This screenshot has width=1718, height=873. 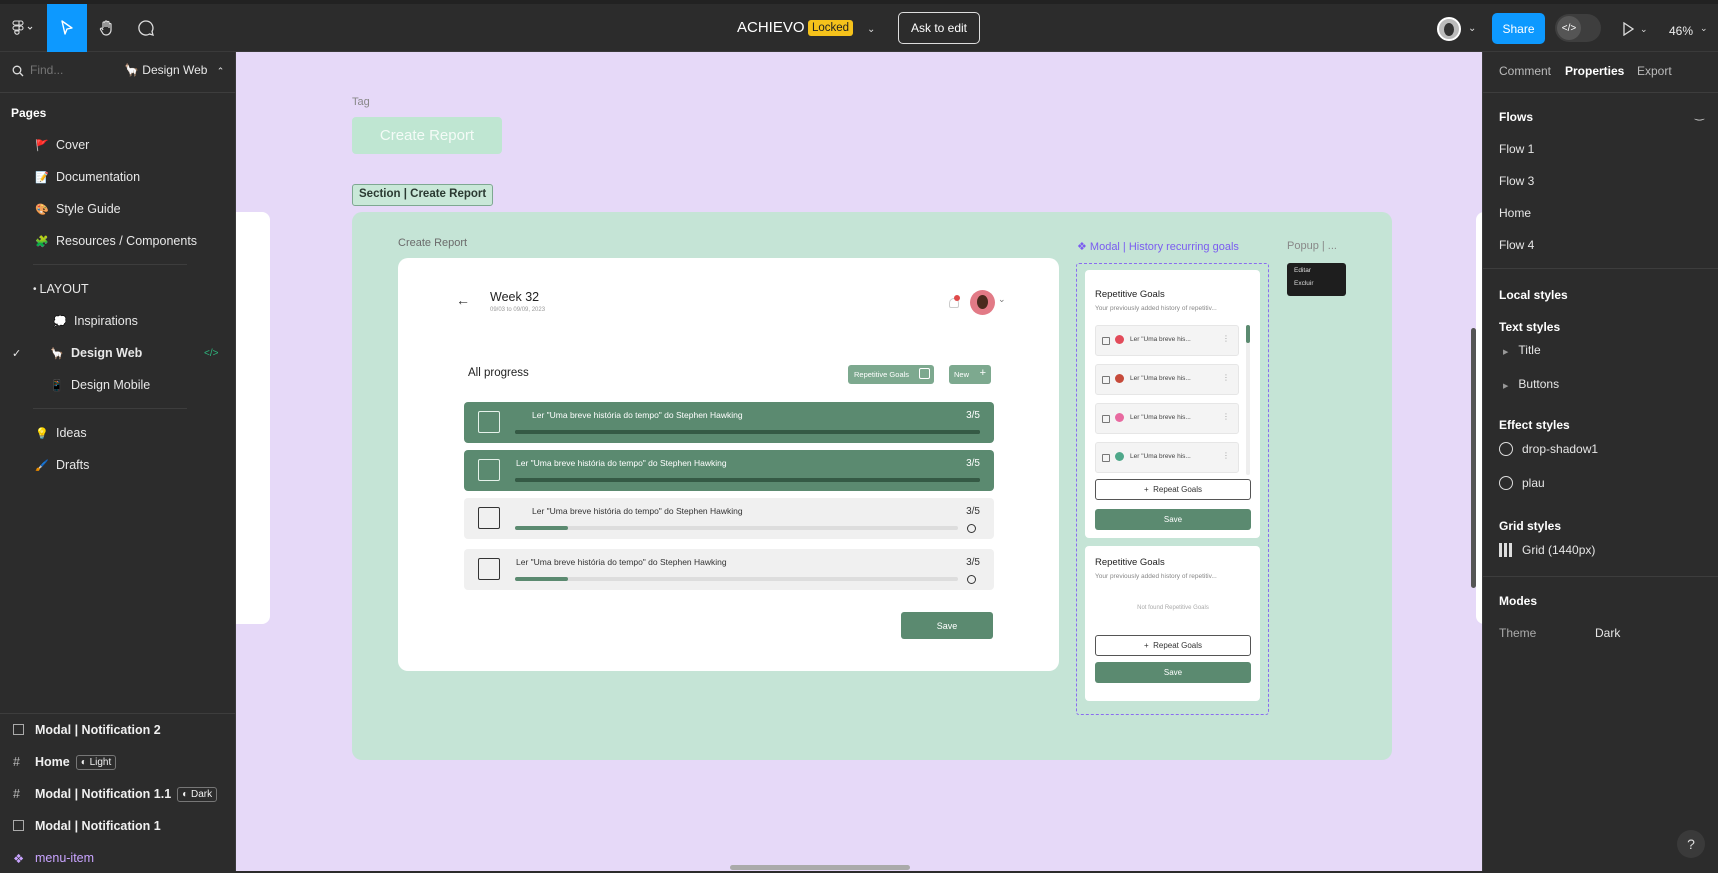 I want to click on layer-frame: Modal | Notification 1, so click(x=118, y=826).